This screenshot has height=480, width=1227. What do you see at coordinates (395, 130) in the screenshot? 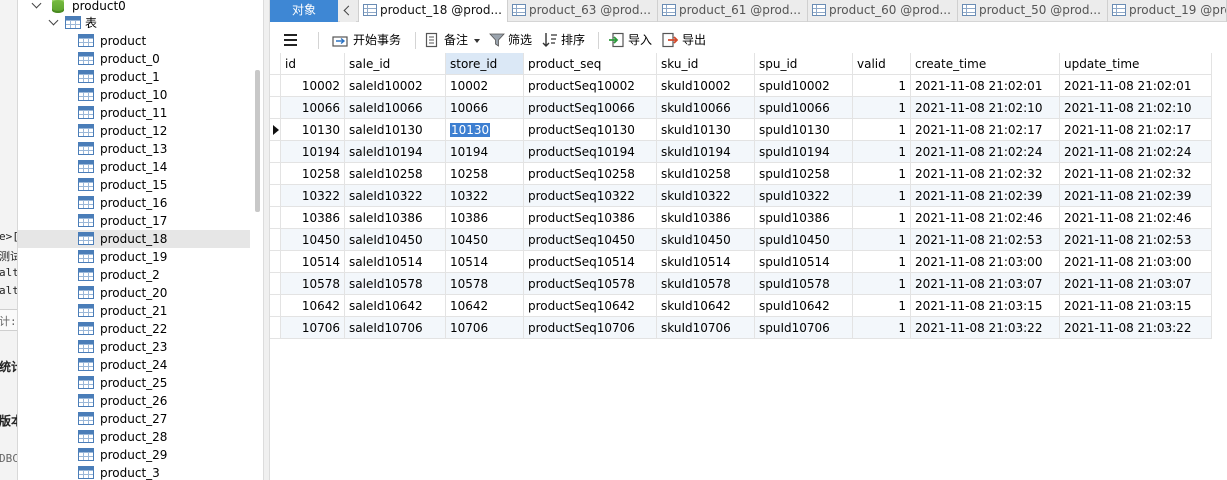
I see `grid-cell-sale-id: saleId10130` at bounding box center [395, 130].